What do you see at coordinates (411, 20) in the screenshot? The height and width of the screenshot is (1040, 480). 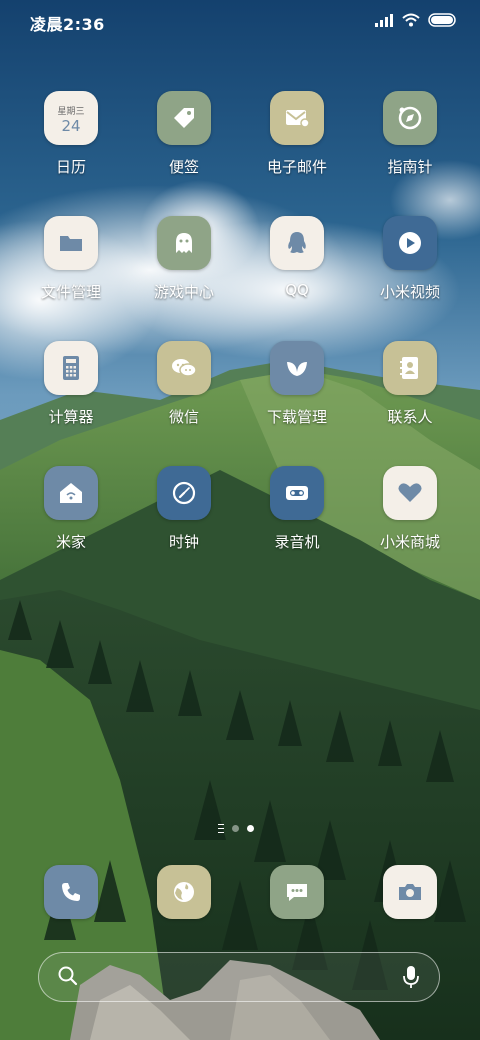 I see `wifi-icon` at bounding box center [411, 20].